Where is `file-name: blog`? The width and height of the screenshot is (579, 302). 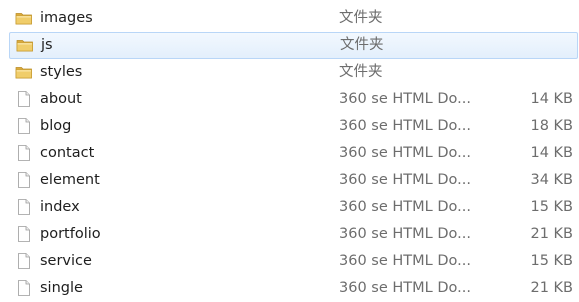
file-name: blog is located at coordinates (56, 126).